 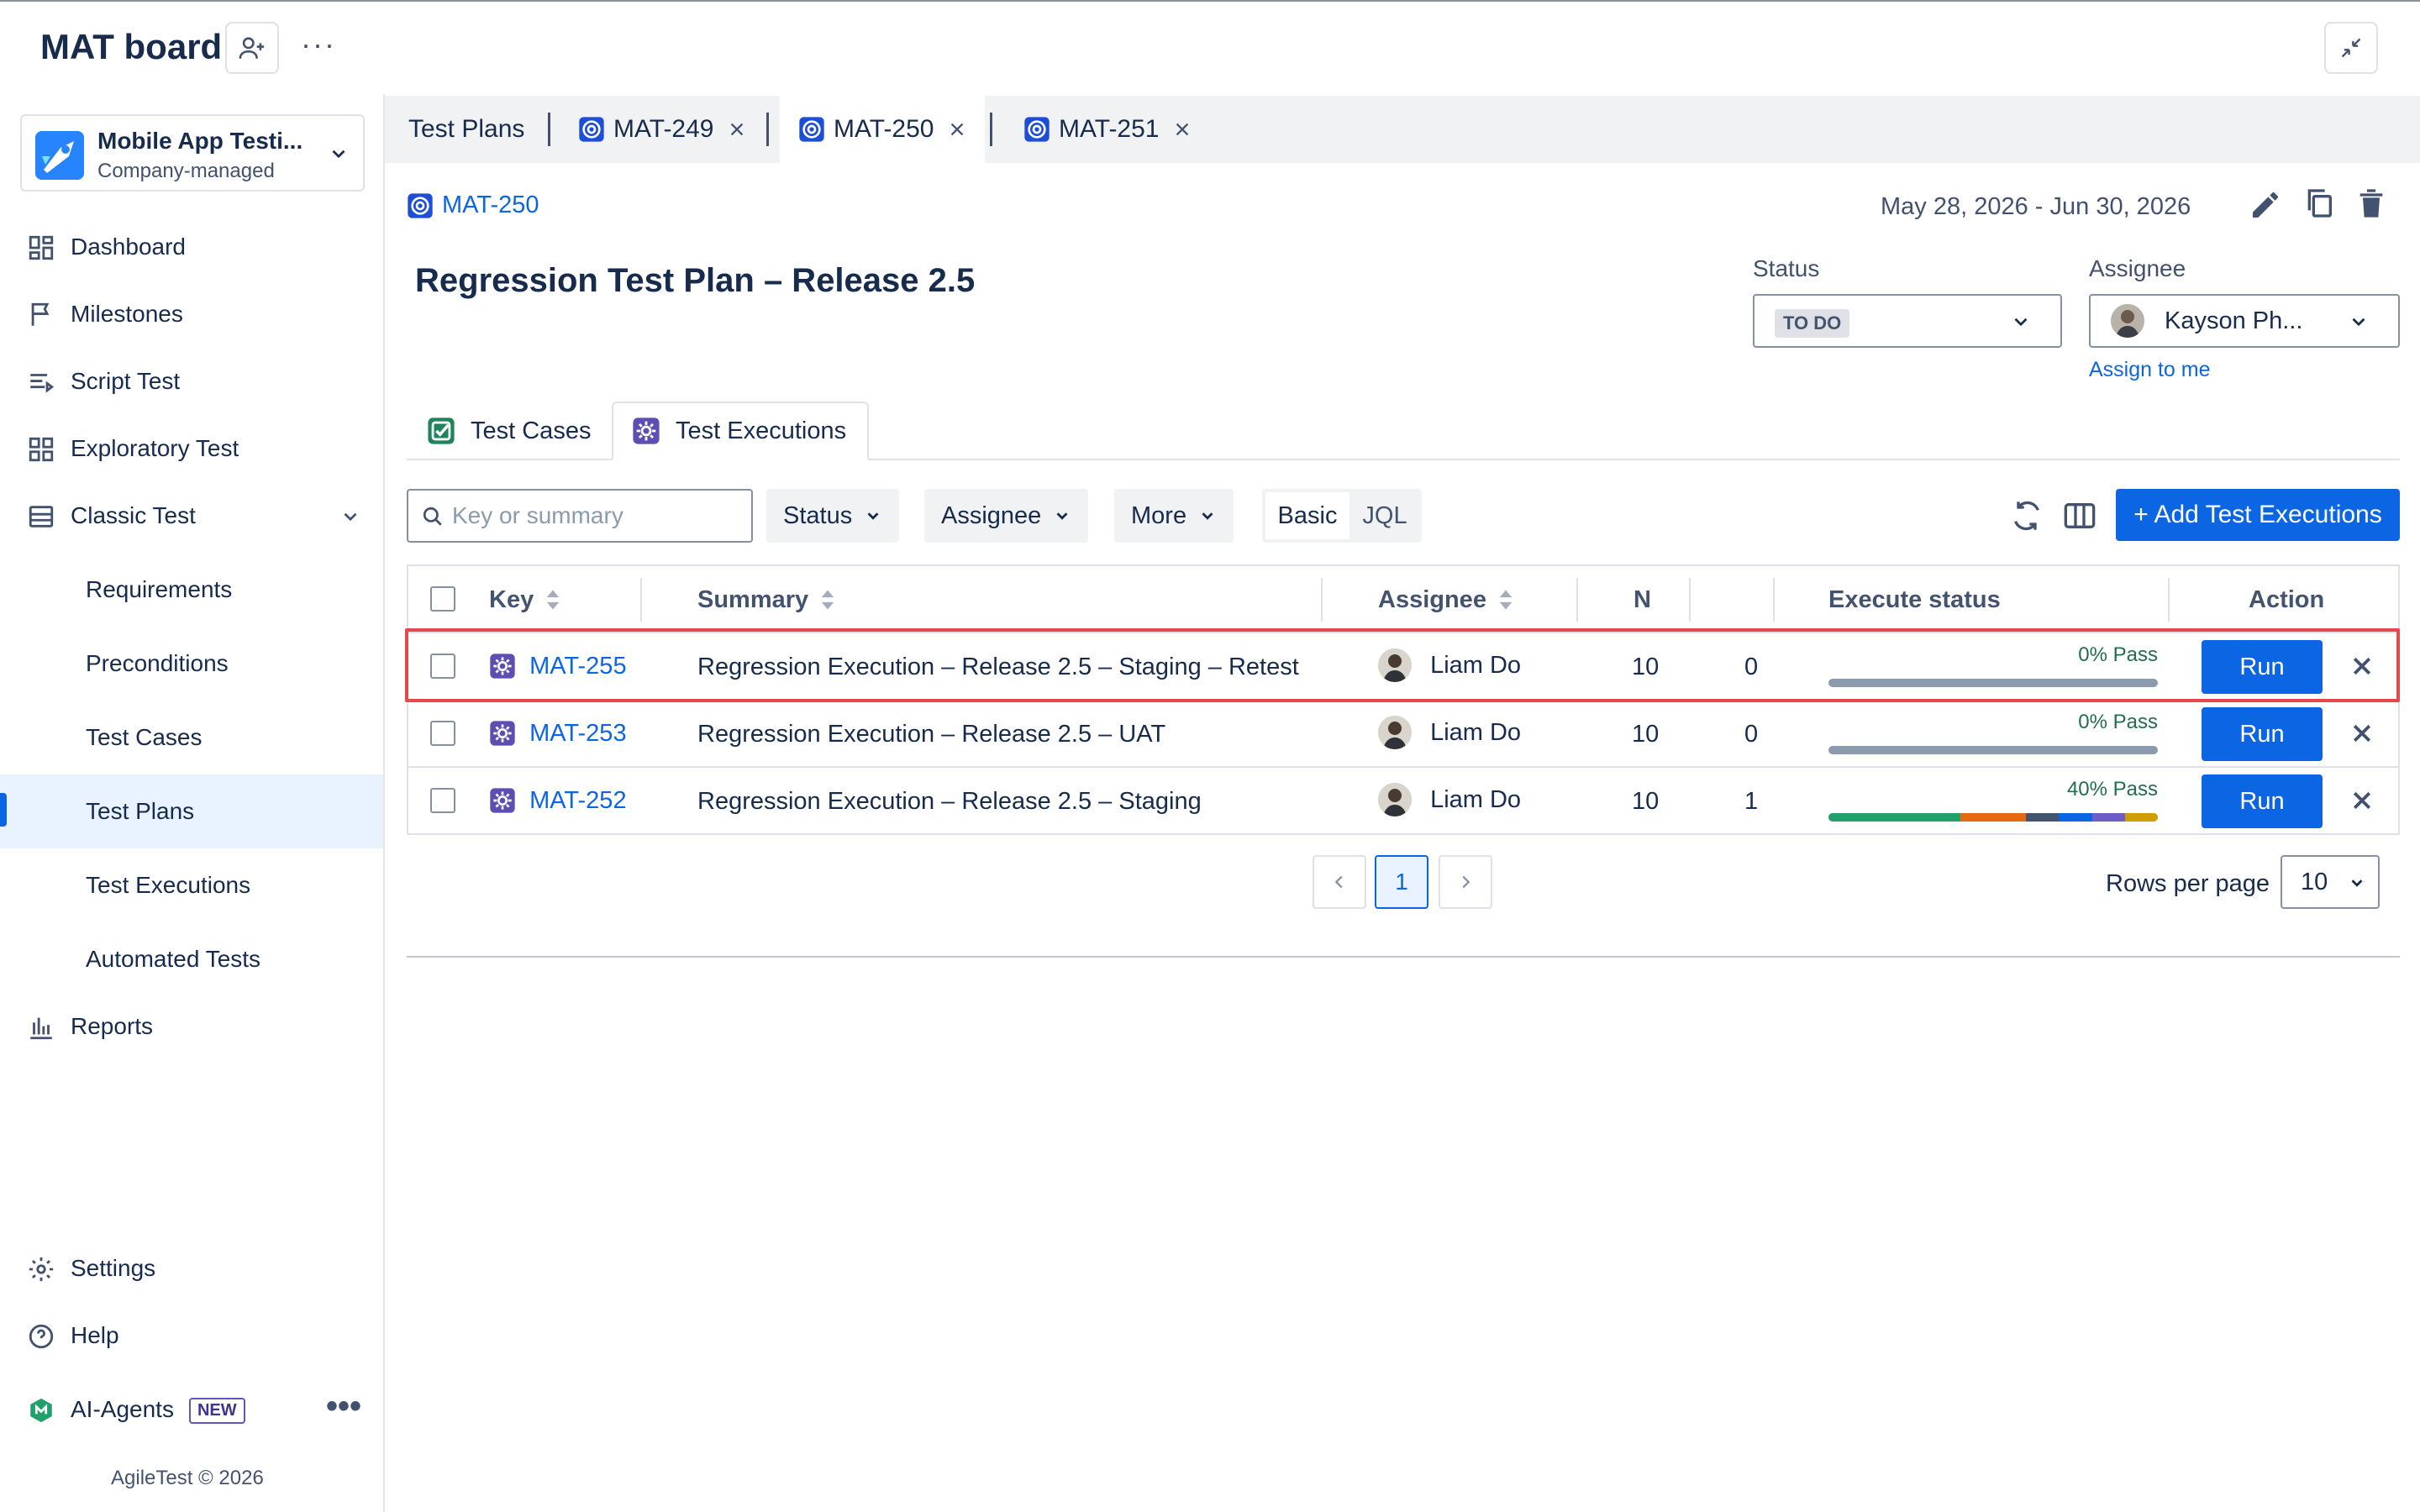 What do you see at coordinates (191, 381) in the screenshot?
I see `sidebar-item-script-test: Script Test` at bounding box center [191, 381].